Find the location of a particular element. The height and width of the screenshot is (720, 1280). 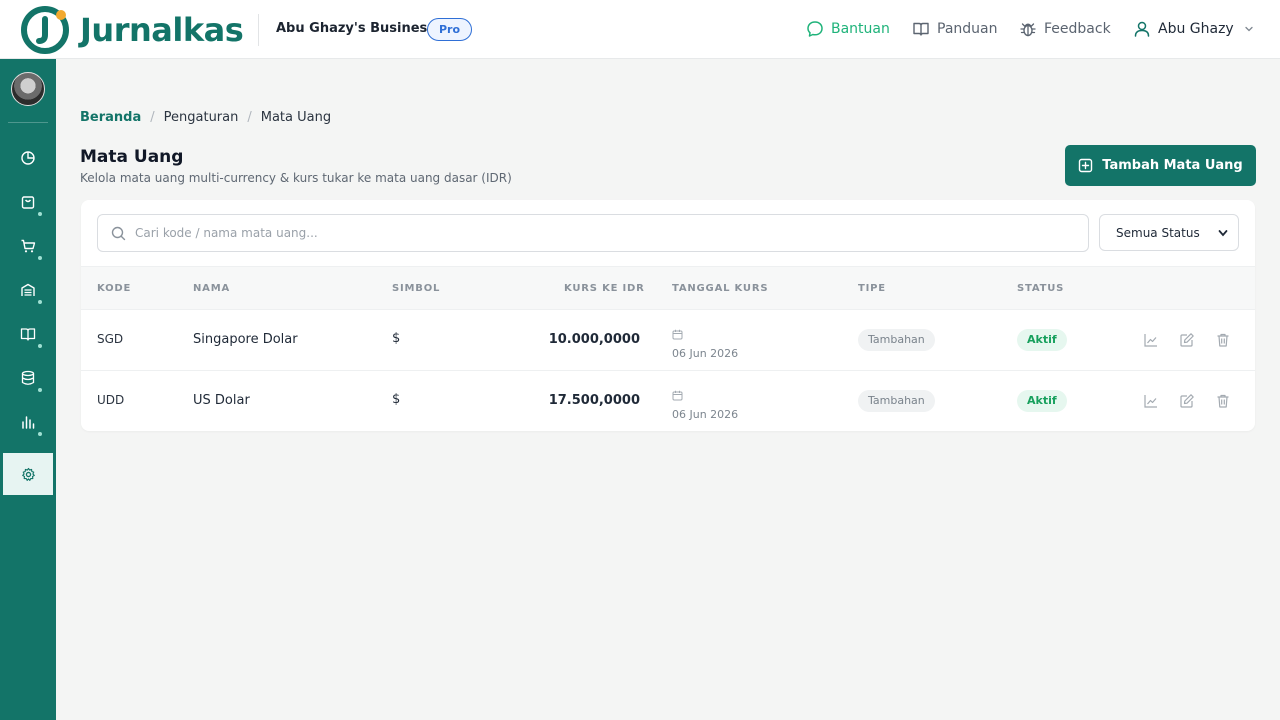

search-icon is located at coordinates (118, 233).